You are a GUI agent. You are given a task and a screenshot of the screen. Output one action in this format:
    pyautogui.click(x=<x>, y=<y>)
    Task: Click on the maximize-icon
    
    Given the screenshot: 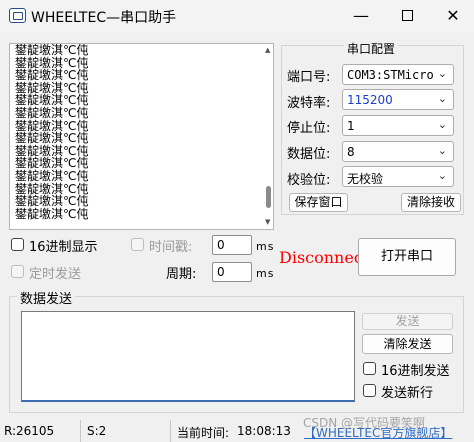 What is the action you would take?
    pyautogui.click(x=407, y=15)
    